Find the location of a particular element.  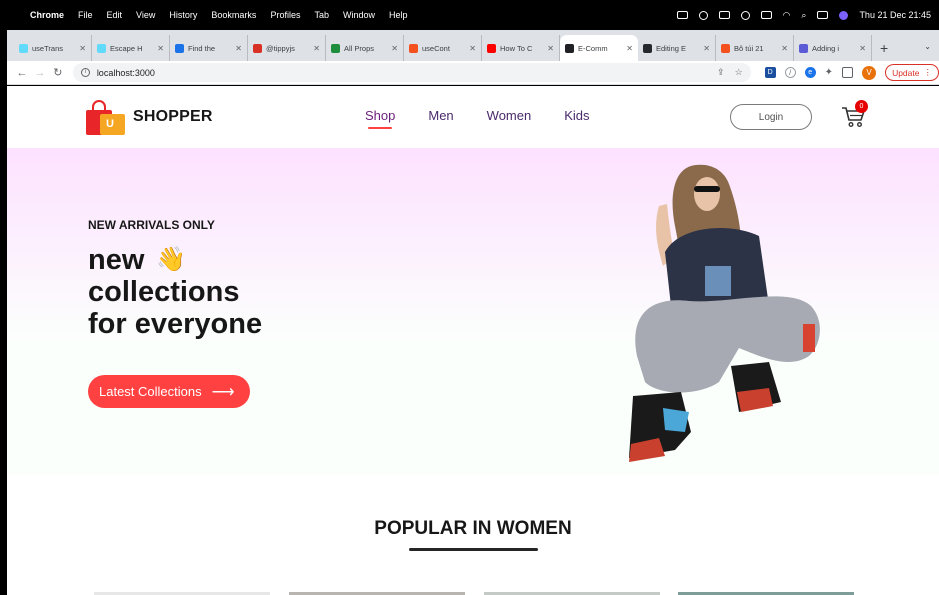

hero-title-line-1: new is located at coordinates (116, 260).